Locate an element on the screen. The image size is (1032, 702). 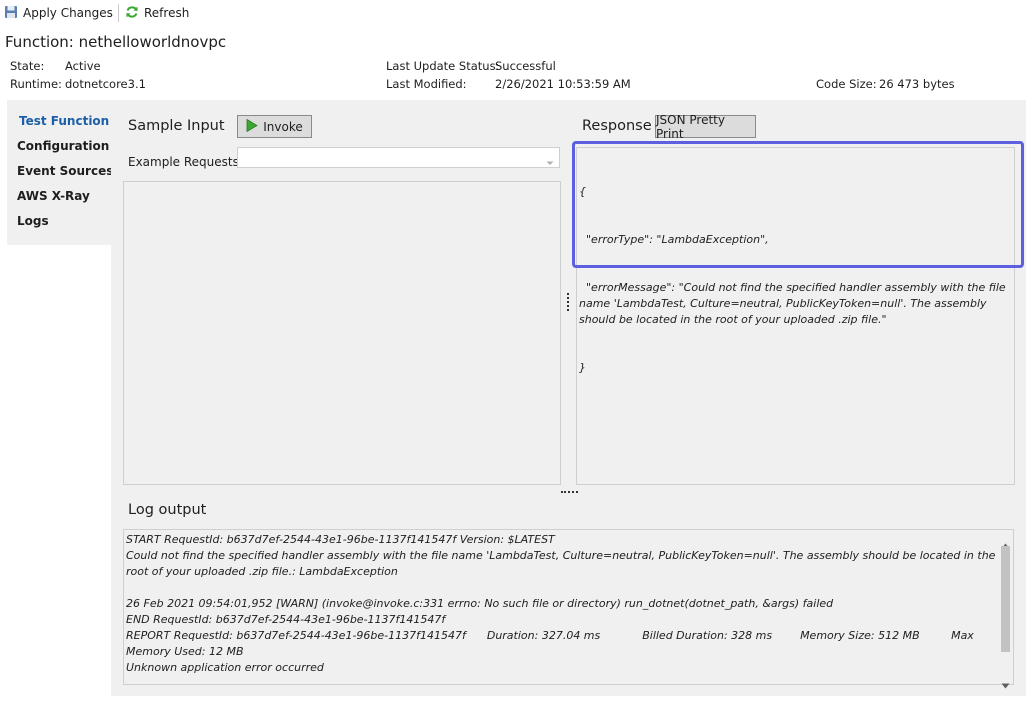
last-modified-value: 2/26/2021 10:53:59 AM is located at coordinates (563, 84).